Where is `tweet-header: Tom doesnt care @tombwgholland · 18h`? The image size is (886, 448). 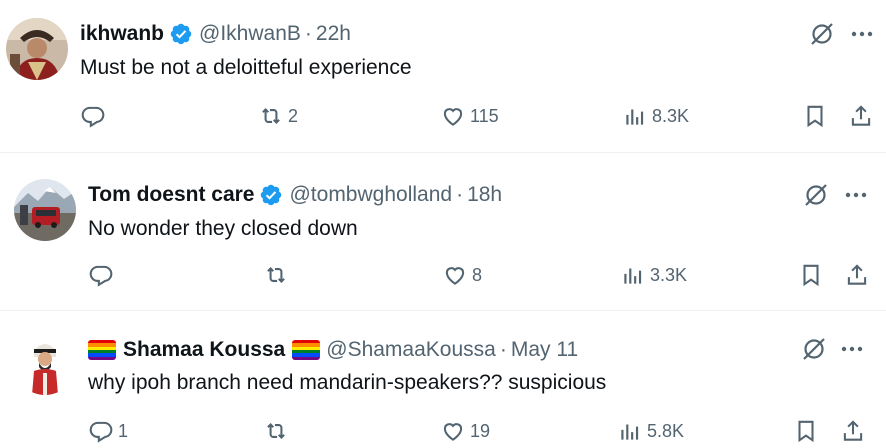 tweet-header: Tom doesnt care @tombwgholland · 18h is located at coordinates (295, 195).